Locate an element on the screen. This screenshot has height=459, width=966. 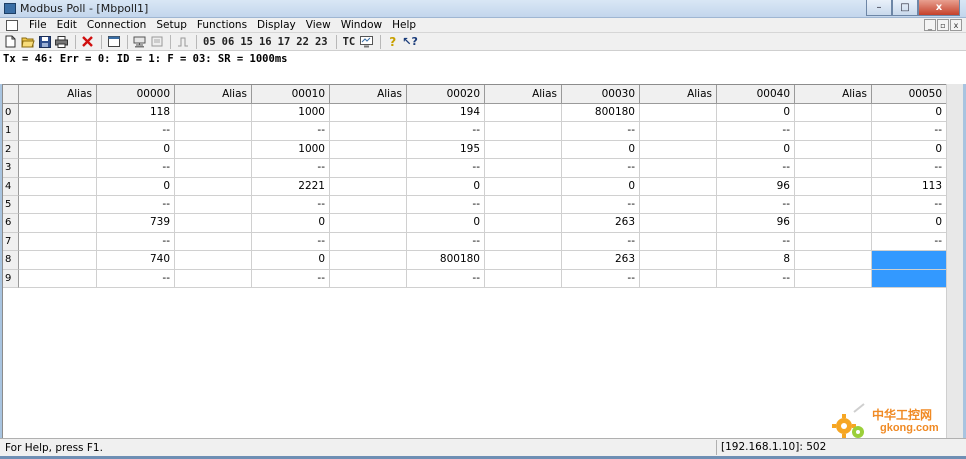
help-button: ? is located at coordinates (392, 41).